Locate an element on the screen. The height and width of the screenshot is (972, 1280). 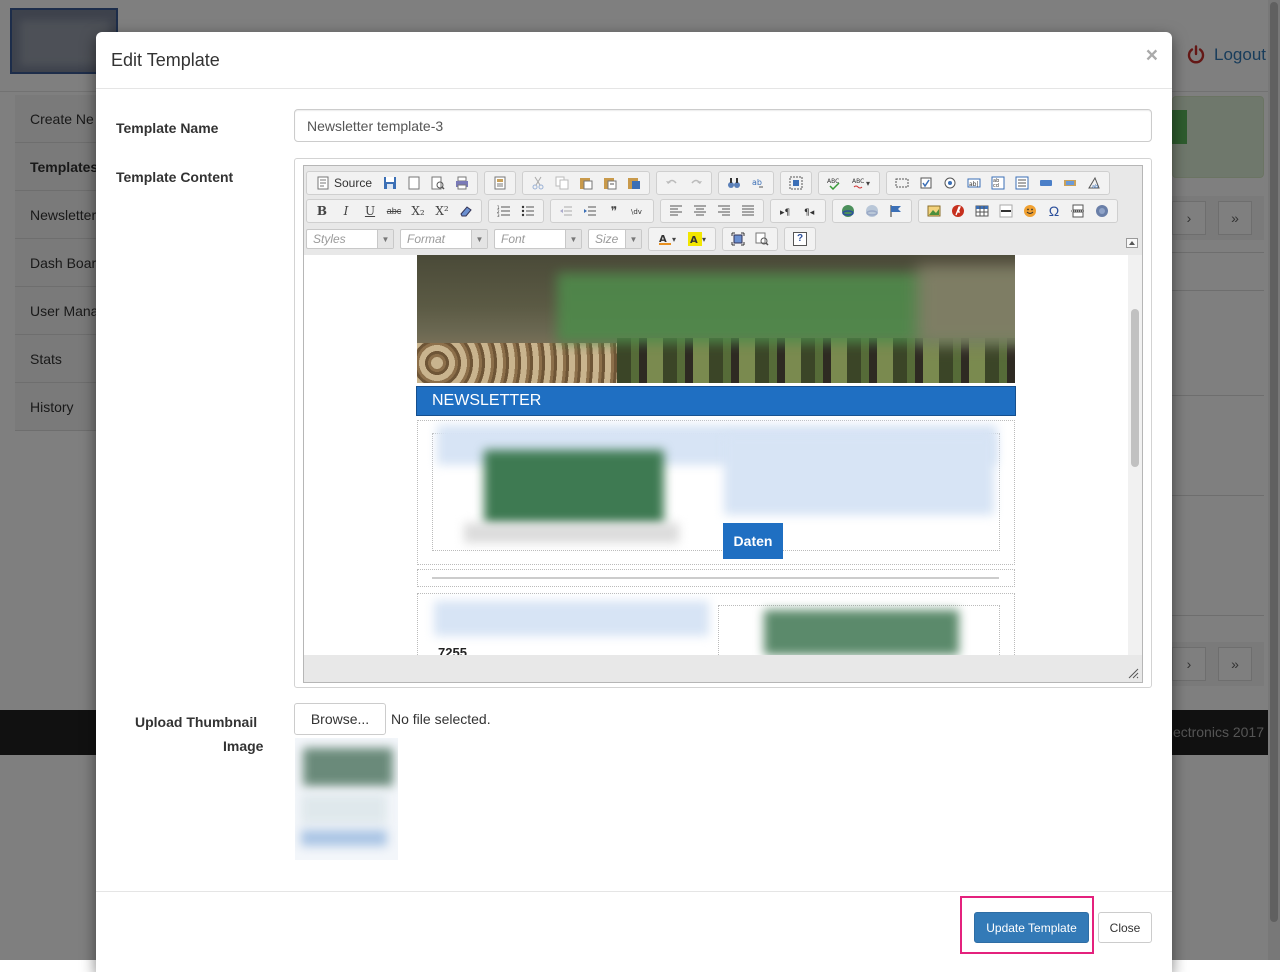
source-button: Source is located at coordinates (344, 183).